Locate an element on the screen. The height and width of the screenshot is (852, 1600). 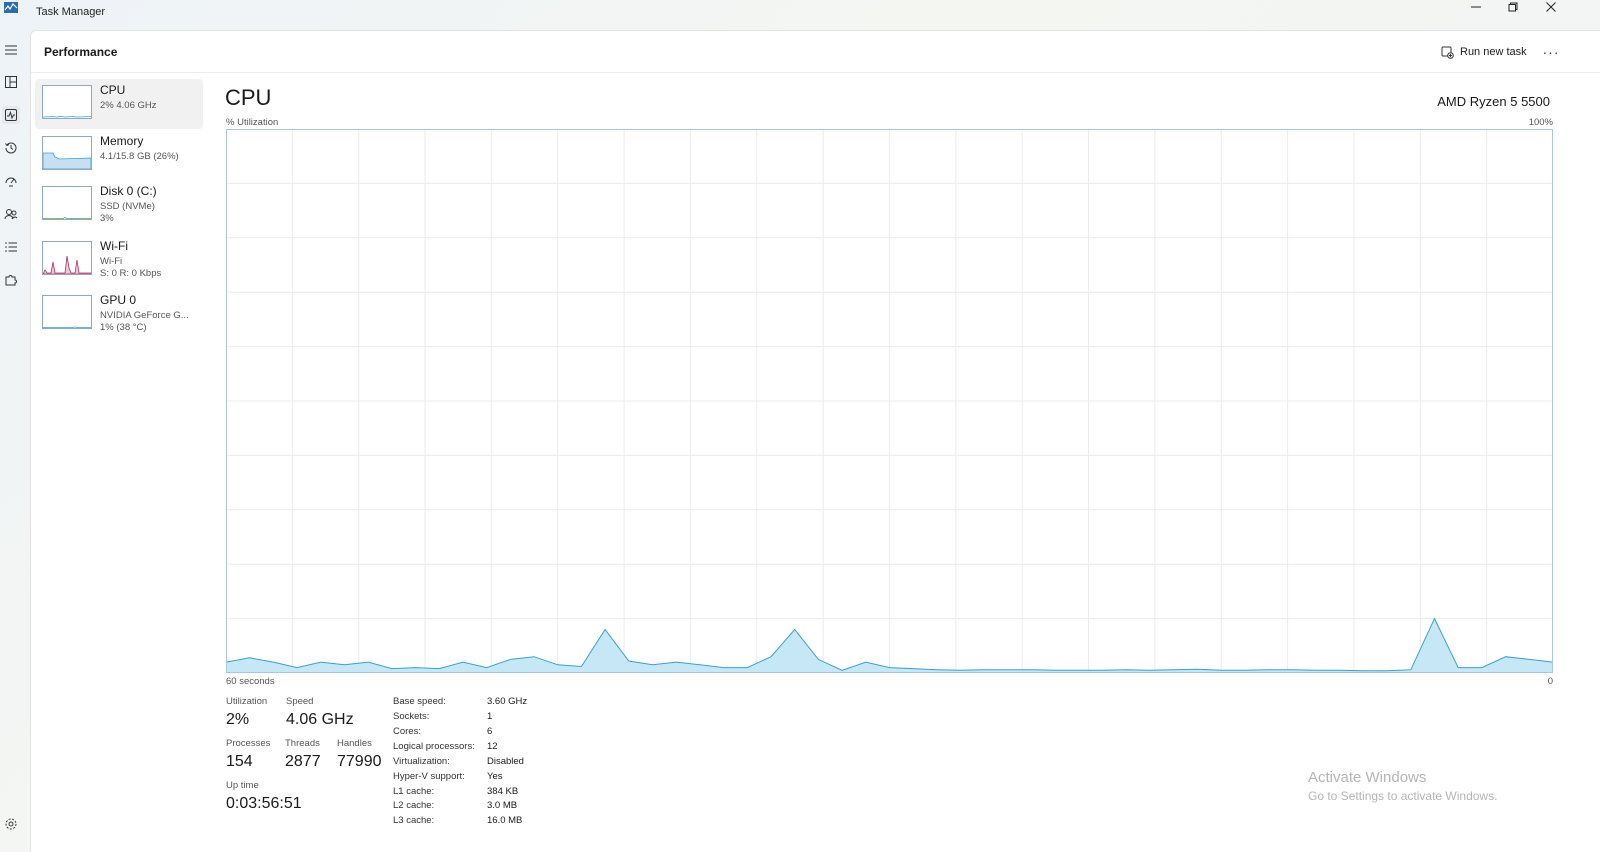
spec-value: 3.0 MB is located at coordinates (502, 805).